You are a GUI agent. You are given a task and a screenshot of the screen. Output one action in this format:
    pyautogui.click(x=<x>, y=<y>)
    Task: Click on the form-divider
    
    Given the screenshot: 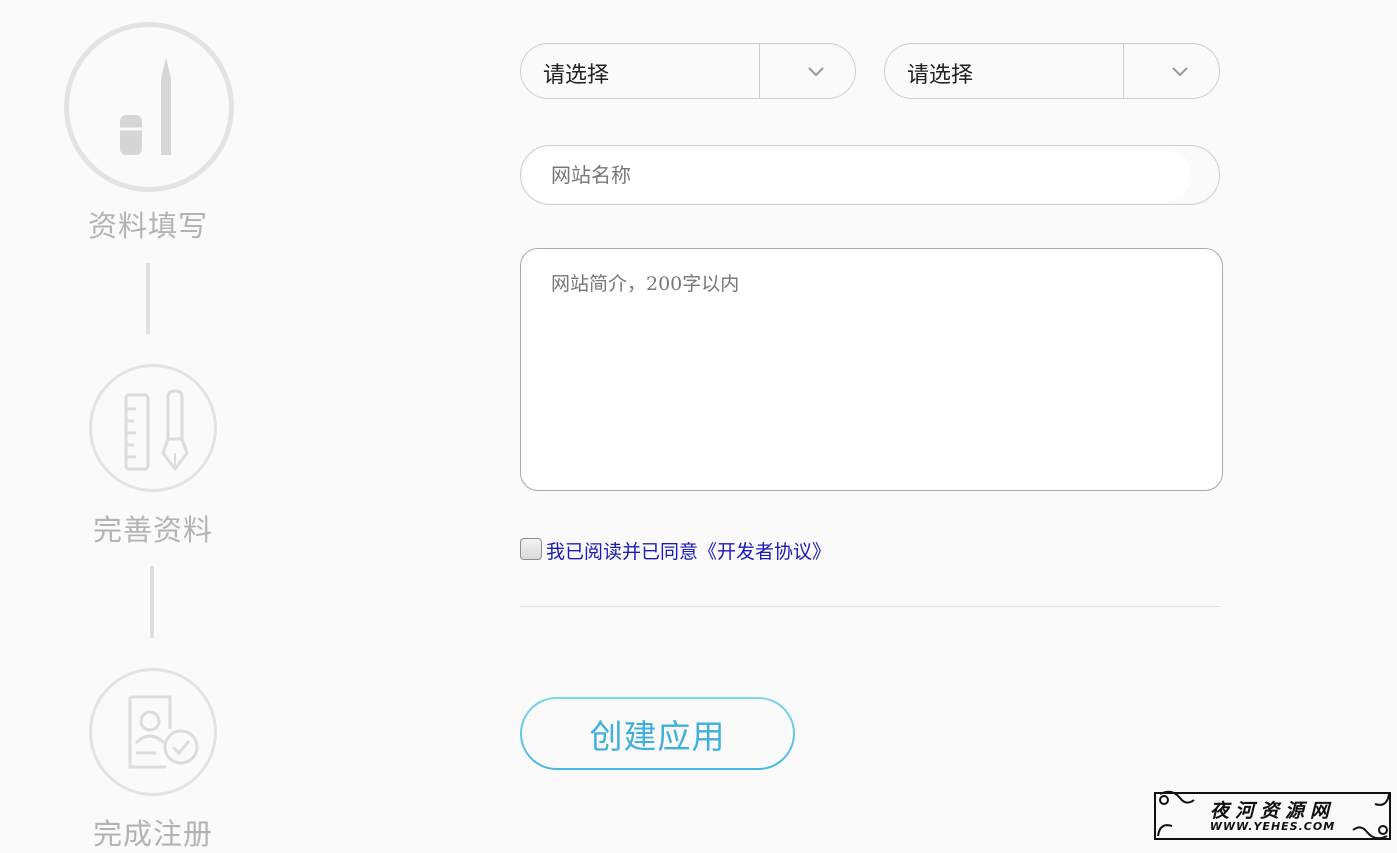 What is the action you would take?
    pyautogui.click(x=870, y=606)
    